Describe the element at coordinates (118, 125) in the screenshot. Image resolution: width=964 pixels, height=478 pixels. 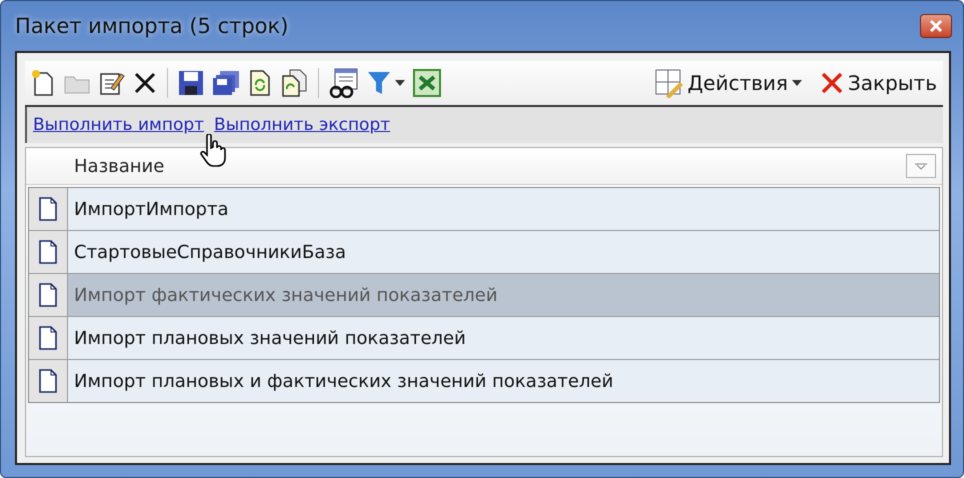
I see `action-link: Выполнить импорт` at that location.